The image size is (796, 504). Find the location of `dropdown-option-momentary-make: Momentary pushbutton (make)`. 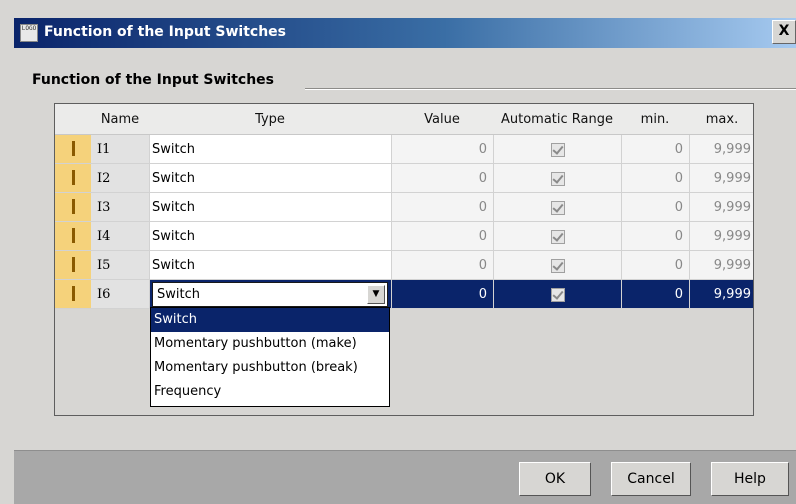

dropdown-option-momentary-make: Momentary pushbutton (make) is located at coordinates (270, 344).